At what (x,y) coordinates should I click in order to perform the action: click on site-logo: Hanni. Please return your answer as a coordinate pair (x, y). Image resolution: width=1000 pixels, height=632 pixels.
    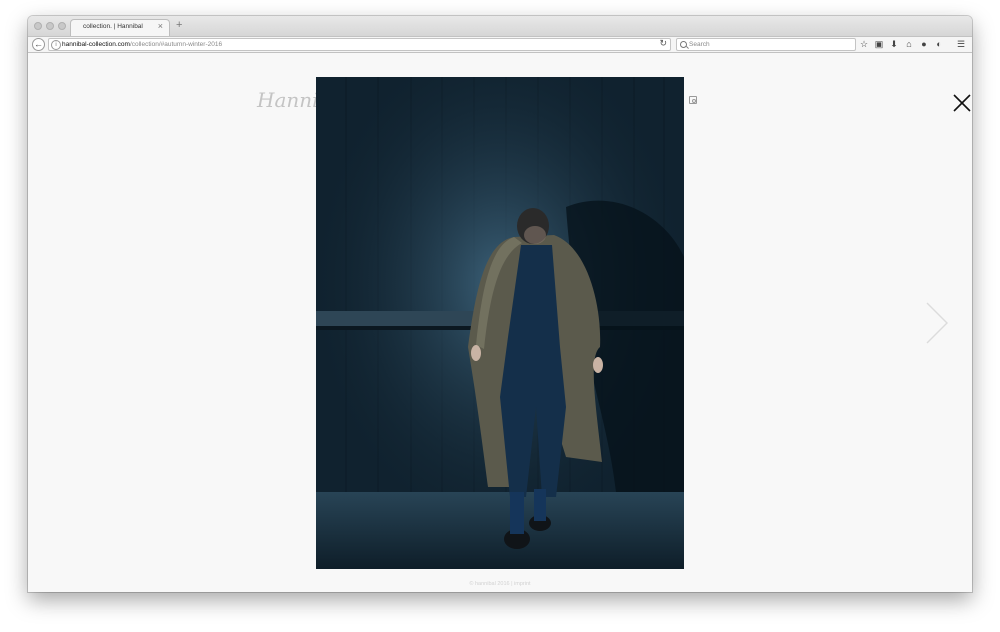
    Looking at the image, I should click on (288, 100).